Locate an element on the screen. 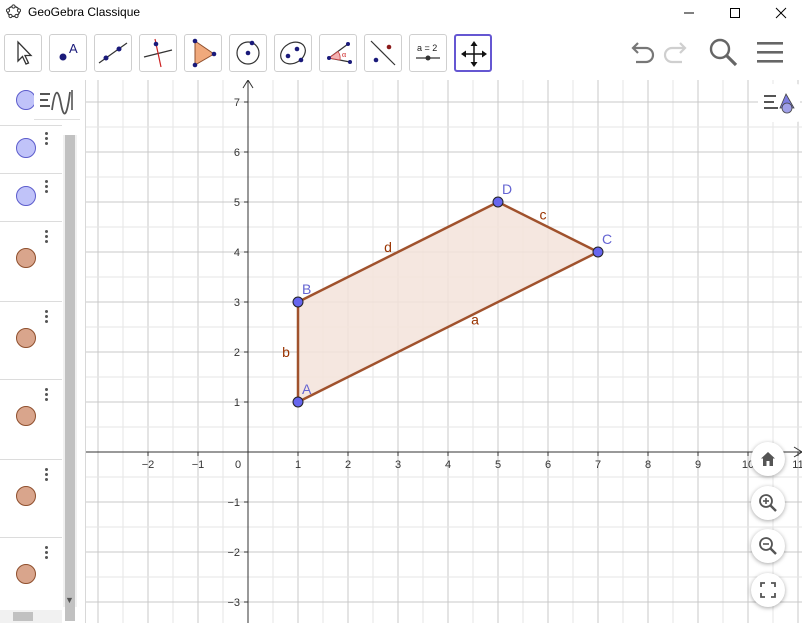 This screenshot has width=802, height=623. toolbar: A α a = 2 is located at coordinates (401, 52).